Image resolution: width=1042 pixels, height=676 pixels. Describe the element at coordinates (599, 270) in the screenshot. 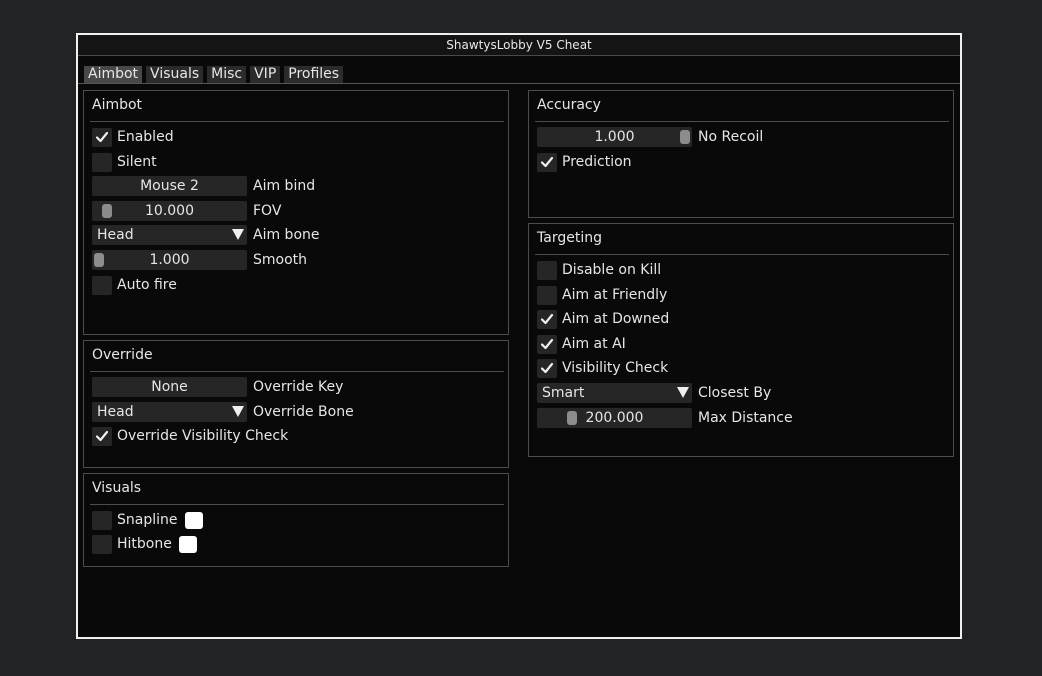

I see `disable-on-kill-row: Disable on Kill` at that location.